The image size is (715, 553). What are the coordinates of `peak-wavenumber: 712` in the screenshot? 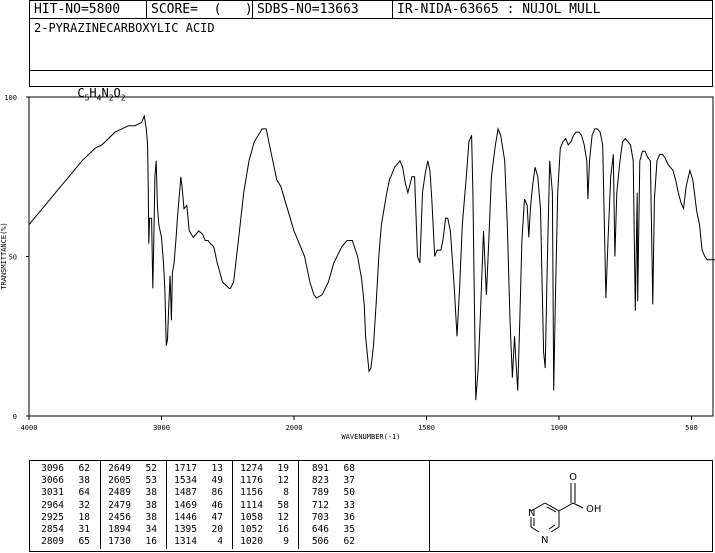 It's located at (320, 505).